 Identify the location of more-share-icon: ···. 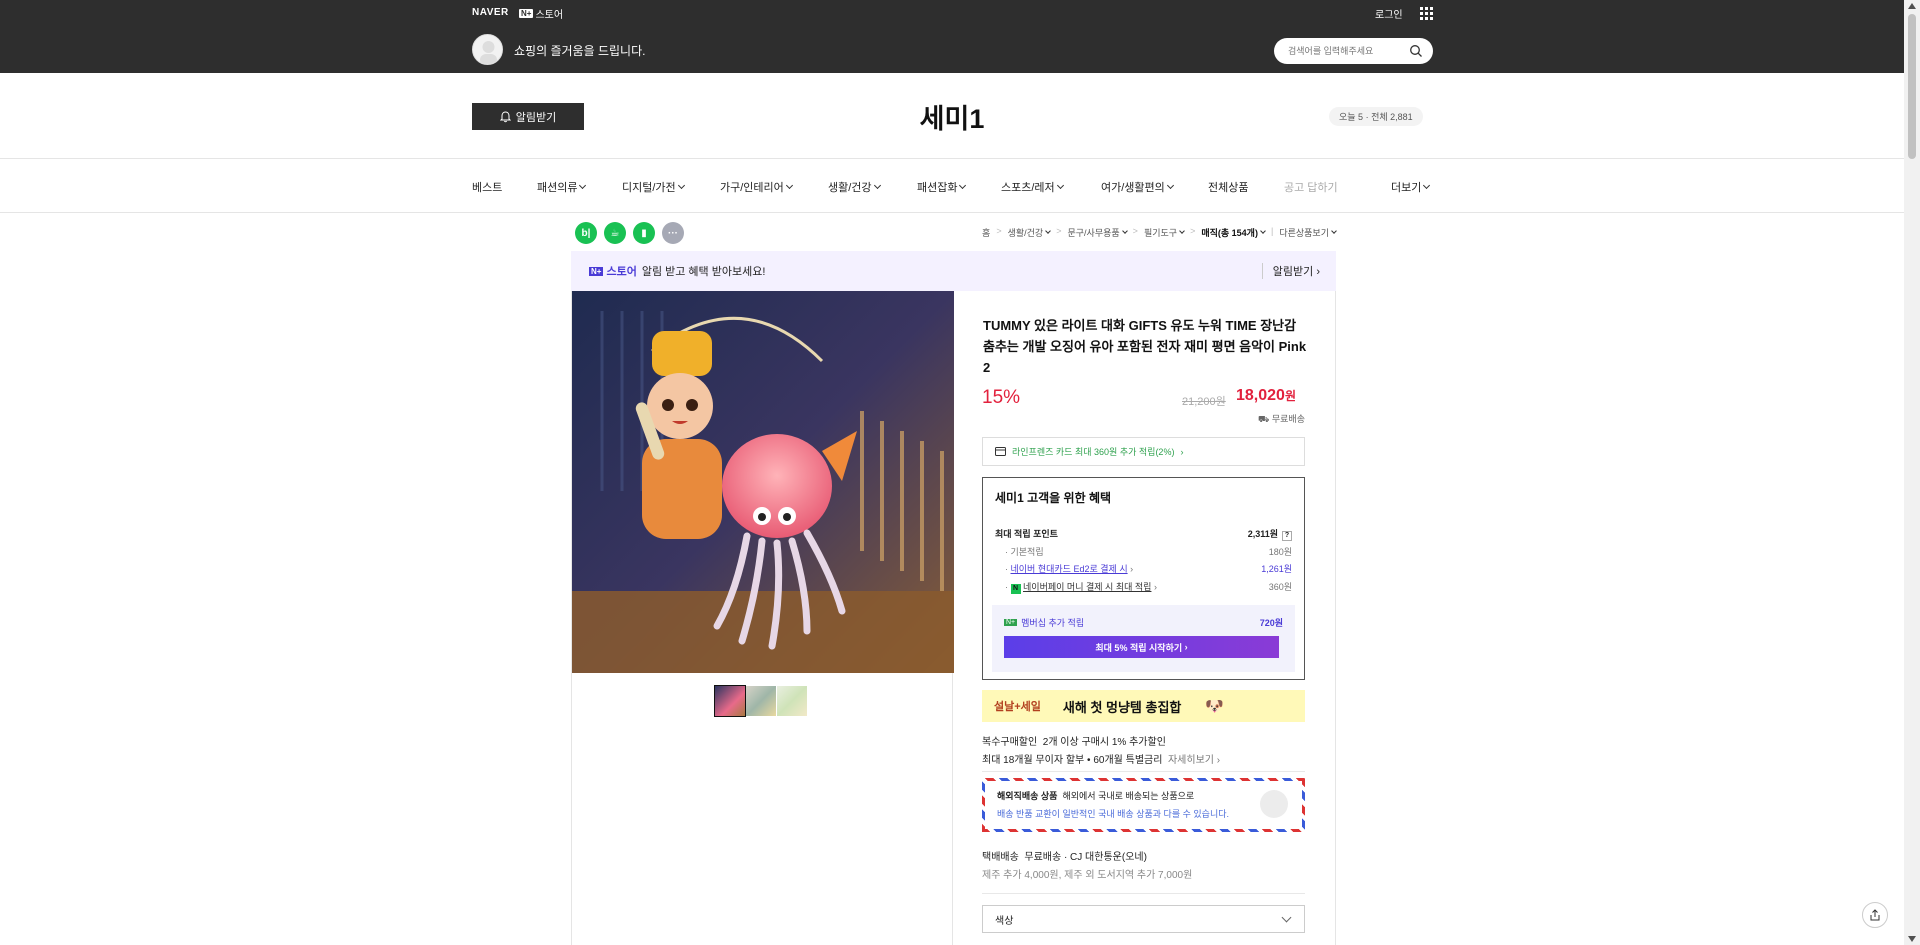
(673, 233).